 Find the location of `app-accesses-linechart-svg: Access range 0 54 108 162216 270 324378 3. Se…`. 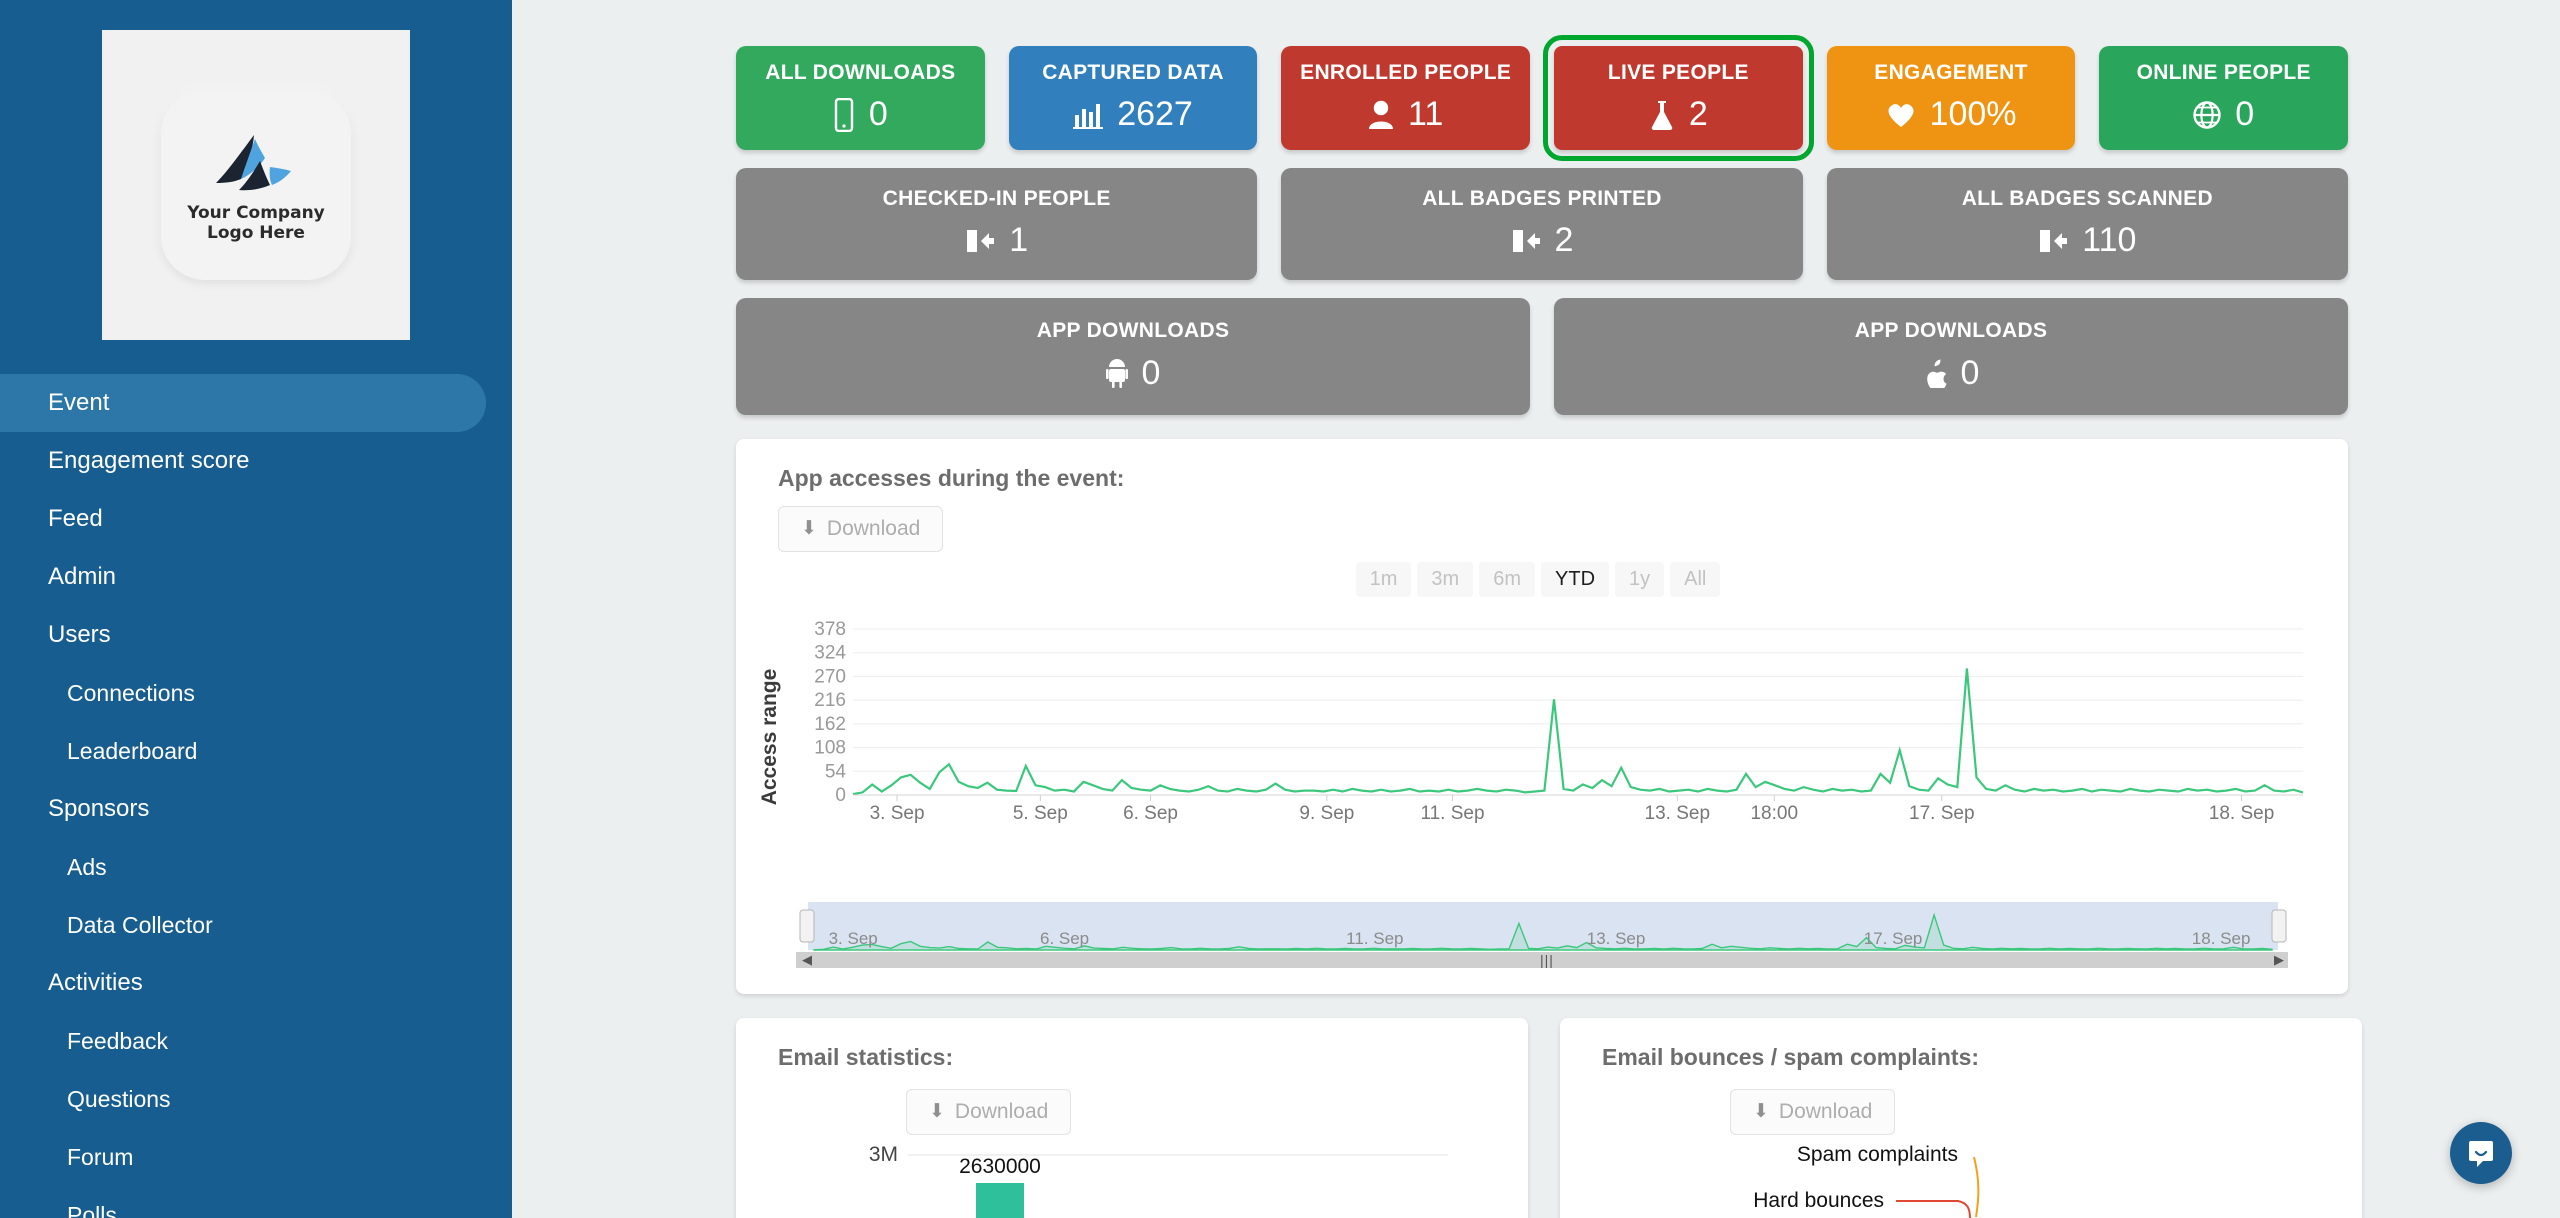

app-accesses-linechart-svg: Access range 0 54 108 162216 270 324378 3. Se… is located at coordinates (1531, 721).